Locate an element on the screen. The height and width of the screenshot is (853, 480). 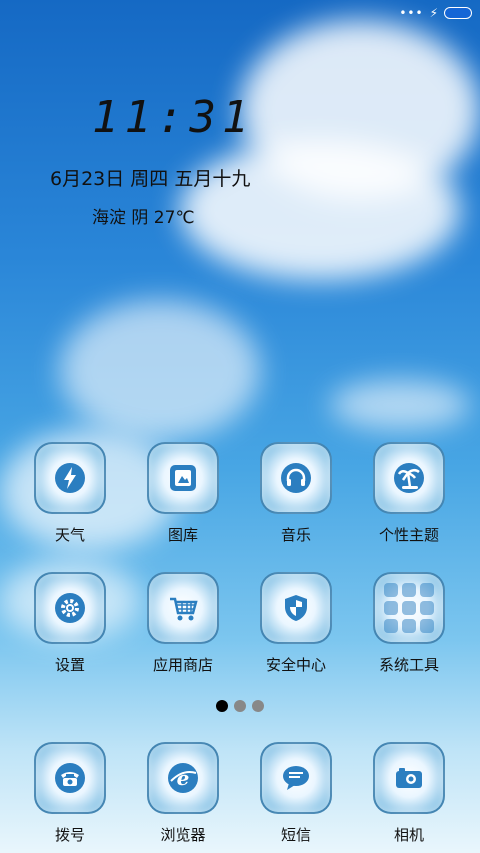
clock-time: 11:31 is located at coordinates (173, 117).